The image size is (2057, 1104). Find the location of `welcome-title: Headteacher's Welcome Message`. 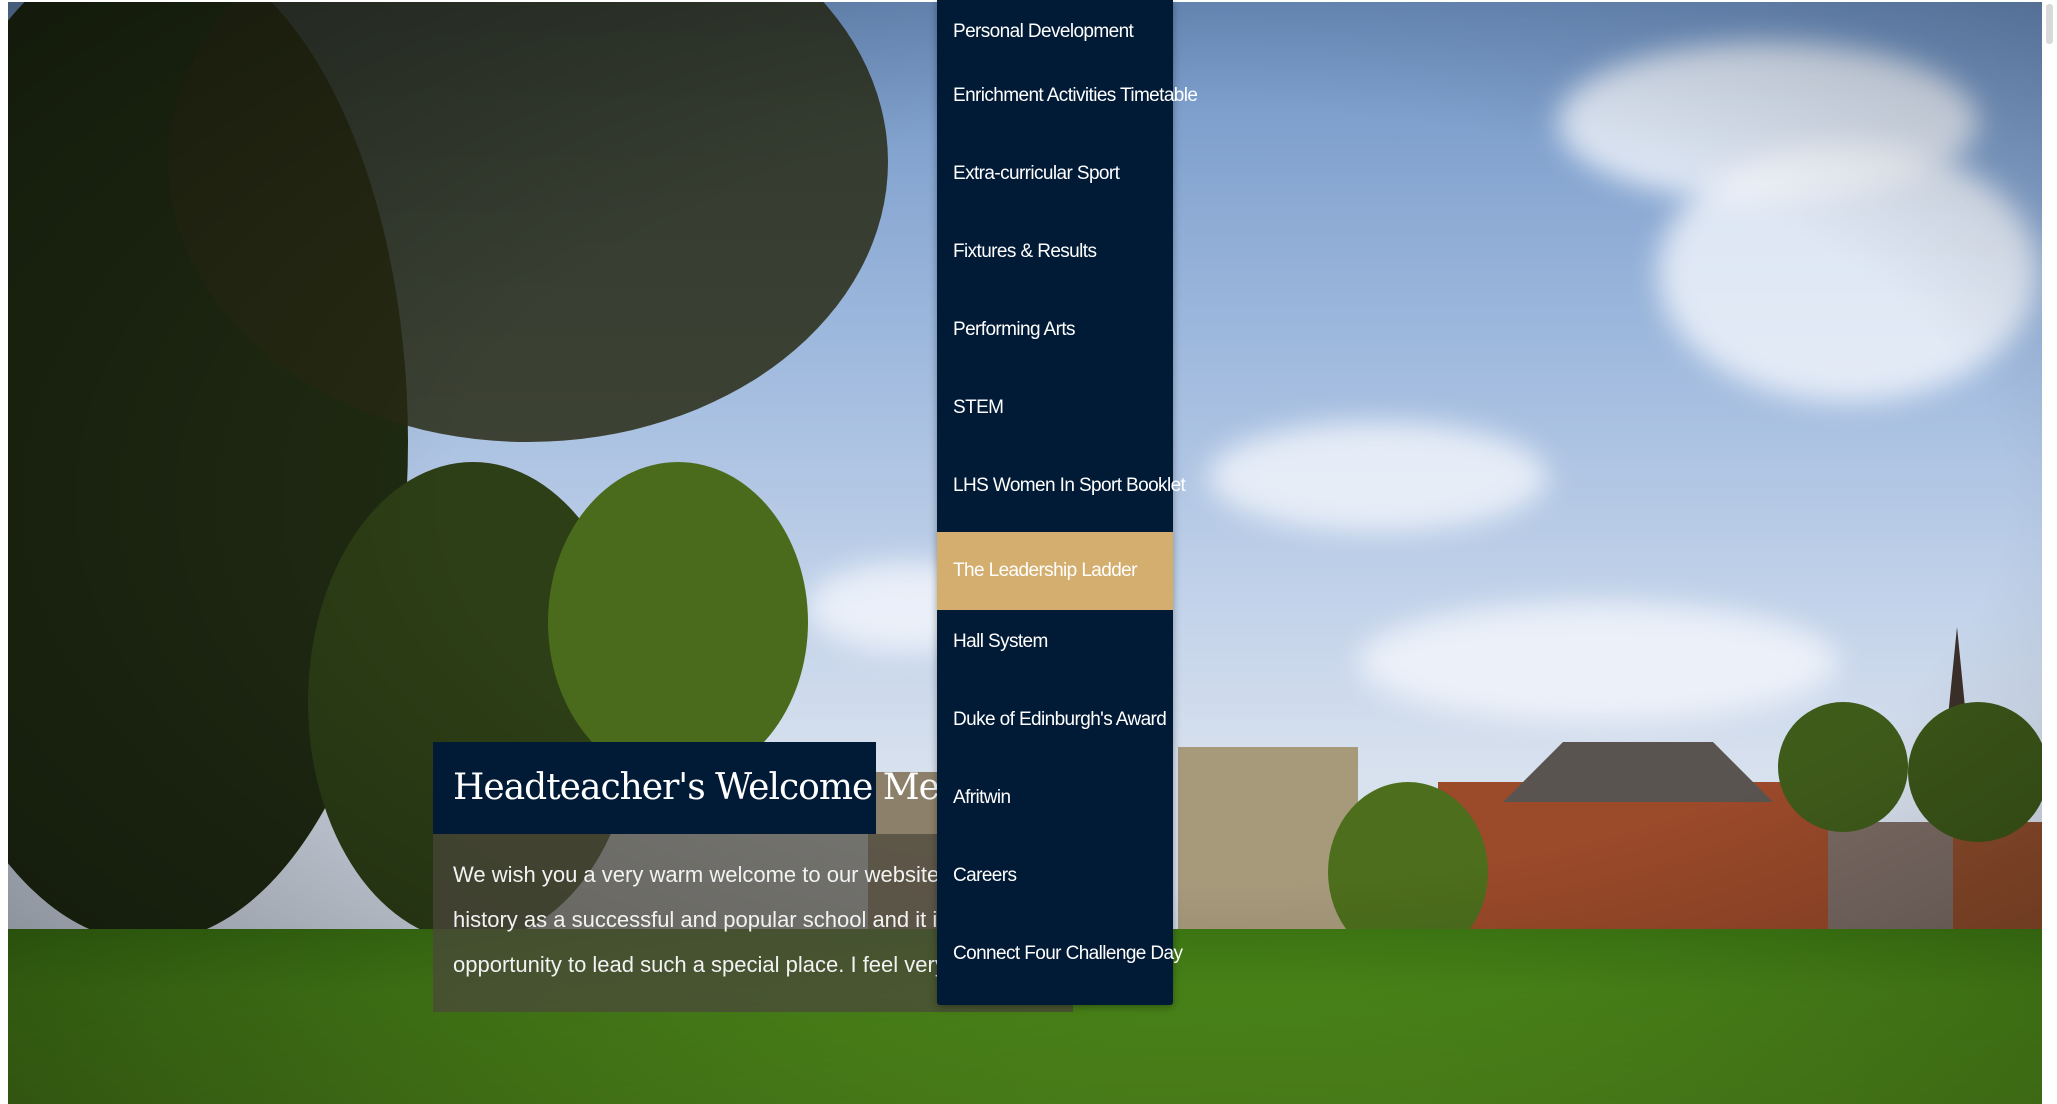

welcome-title: Headteacher's Welcome Message is located at coordinates (735, 788).